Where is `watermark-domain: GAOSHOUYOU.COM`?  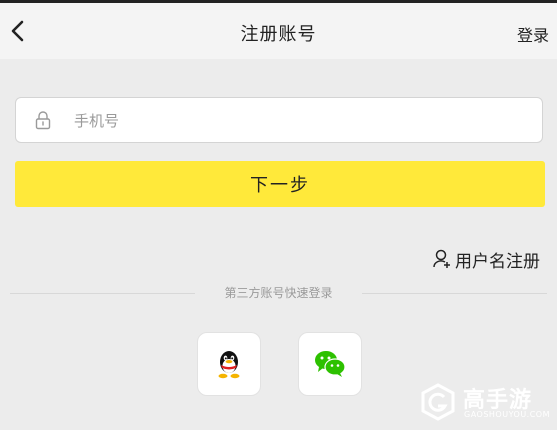 watermark-domain: GAOSHOUYOU.COM is located at coordinates (507, 414).